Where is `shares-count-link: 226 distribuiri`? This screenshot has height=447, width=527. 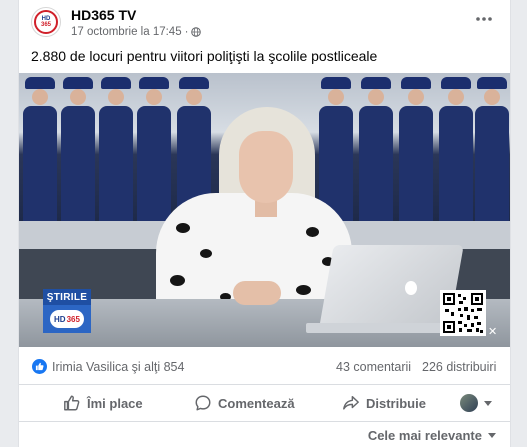
shares-count-link: 226 distribuiri is located at coordinates (459, 367).